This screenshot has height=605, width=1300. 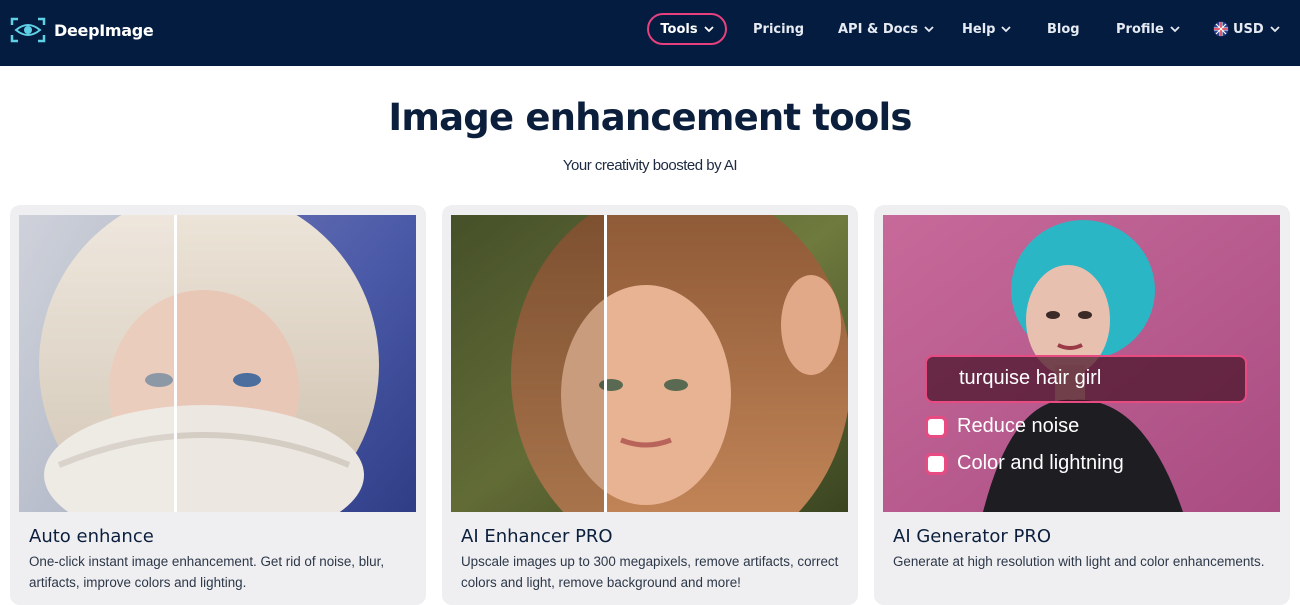 I want to click on prompt-input: turquise hair girl, so click(x=1086, y=379).